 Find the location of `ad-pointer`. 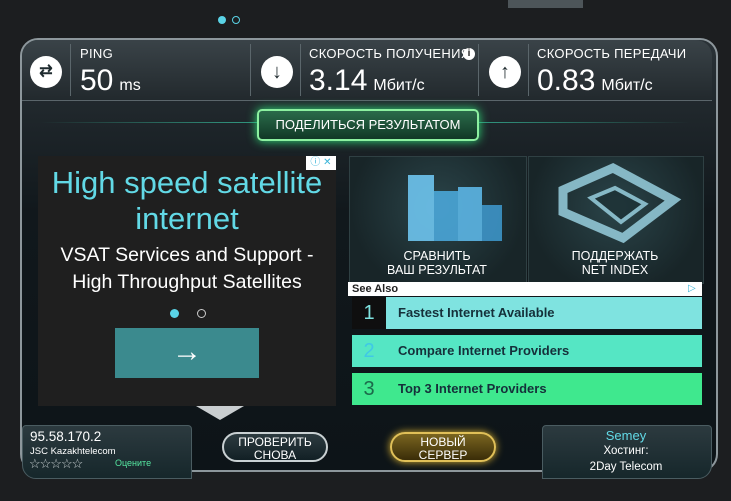

ad-pointer is located at coordinates (220, 413).